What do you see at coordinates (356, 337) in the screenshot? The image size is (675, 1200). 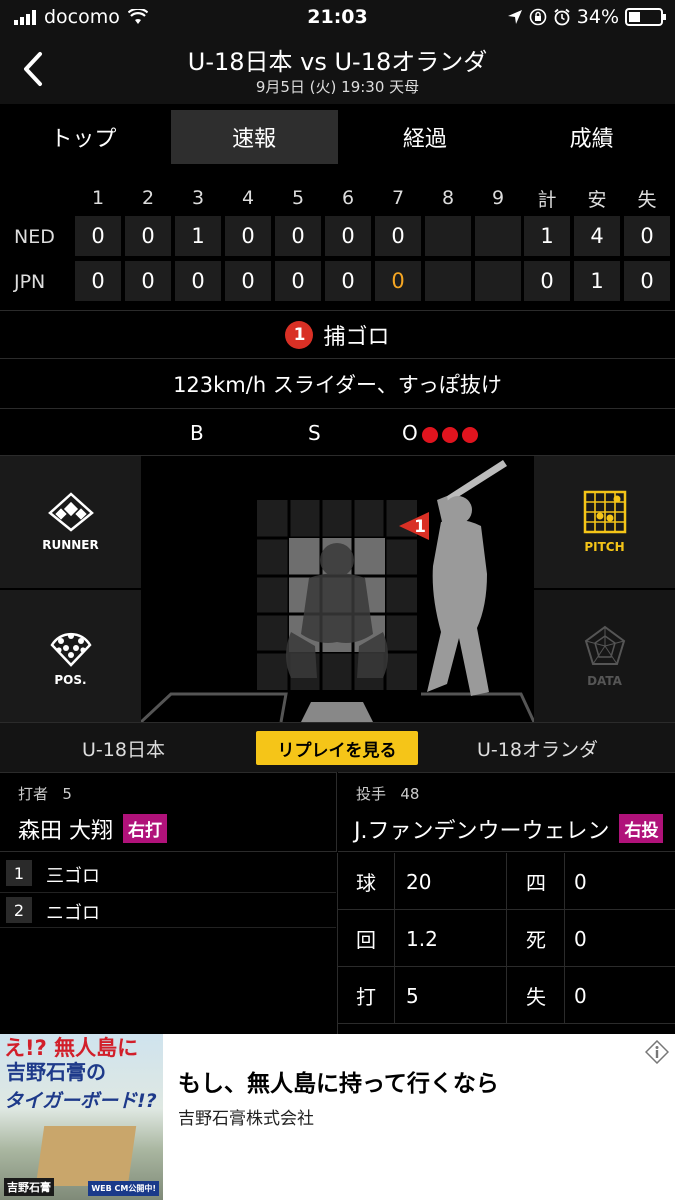 I see `play-result-text: 捕ゴロ` at bounding box center [356, 337].